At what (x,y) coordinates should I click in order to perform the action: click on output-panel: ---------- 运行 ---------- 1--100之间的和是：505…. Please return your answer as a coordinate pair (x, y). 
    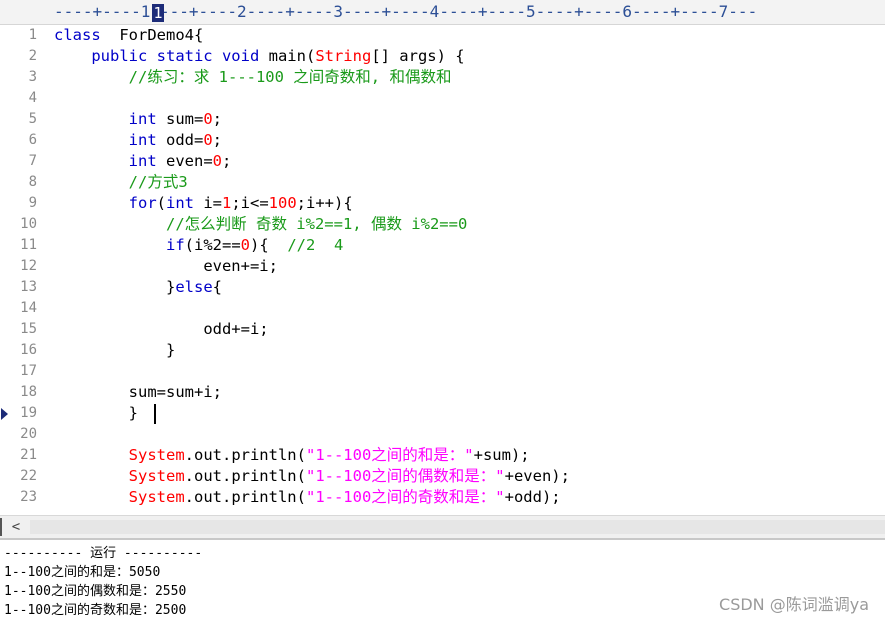
    Looking at the image, I should click on (442, 579).